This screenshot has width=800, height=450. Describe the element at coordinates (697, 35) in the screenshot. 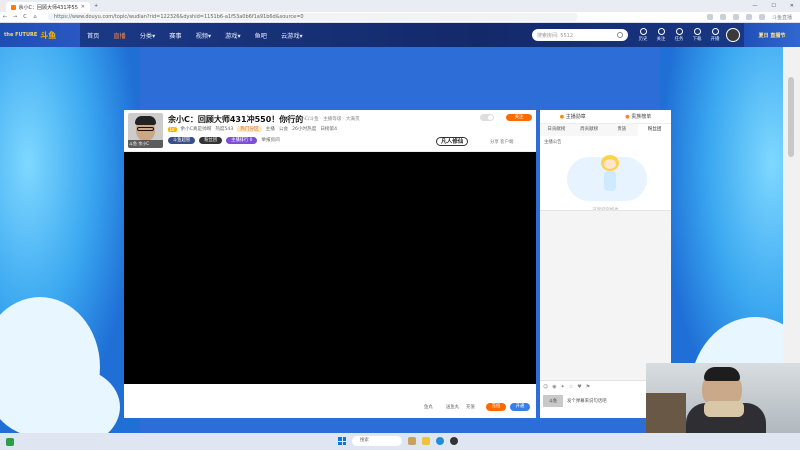

I see `download-button: 下载` at that location.